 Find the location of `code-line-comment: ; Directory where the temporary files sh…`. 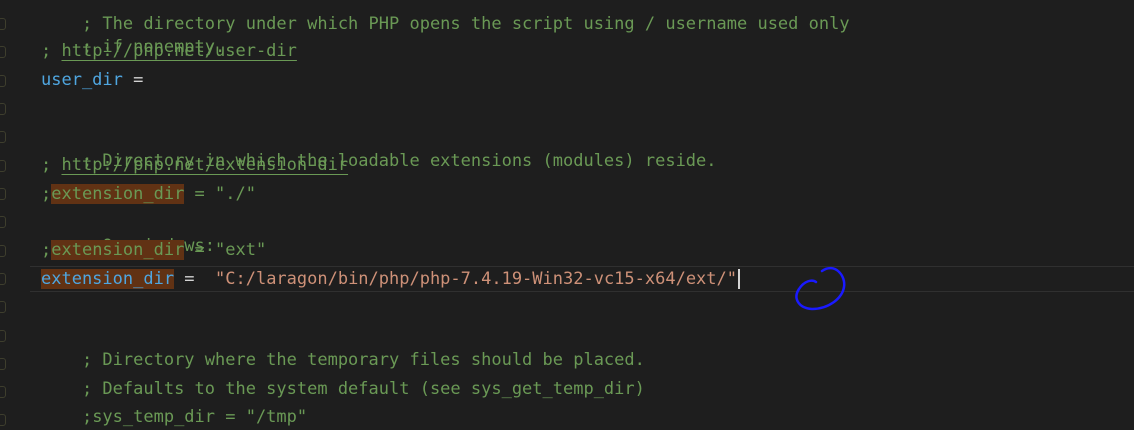

code-line-comment: ; Directory where the temporary files sh… is located at coordinates (343, 347).